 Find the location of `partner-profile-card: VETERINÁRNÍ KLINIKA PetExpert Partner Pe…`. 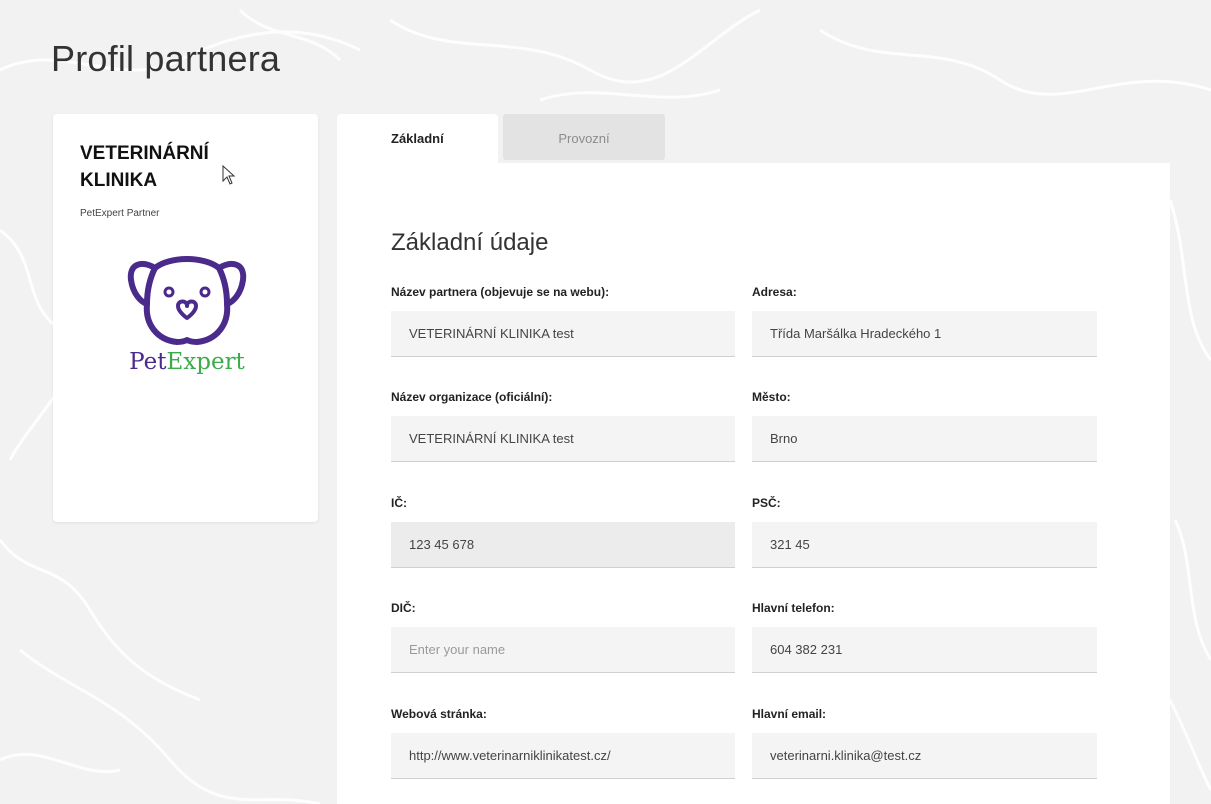

partner-profile-card: VETERINÁRNÍ KLINIKA PetExpert Partner Pe… is located at coordinates (185, 318).